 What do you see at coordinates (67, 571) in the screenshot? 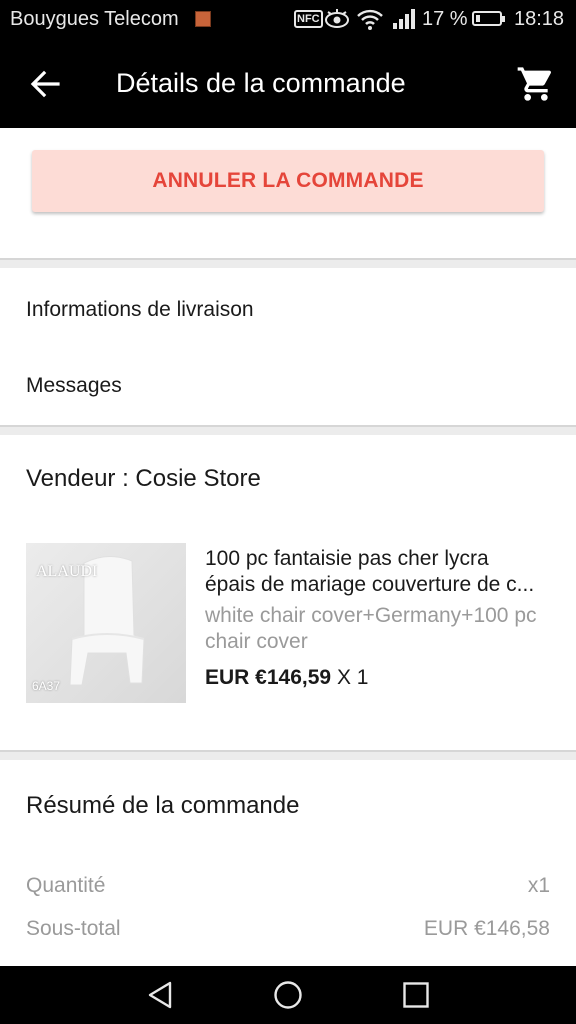
I see `image-brand-logo: ALAUDI` at bounding box center [67, 571].